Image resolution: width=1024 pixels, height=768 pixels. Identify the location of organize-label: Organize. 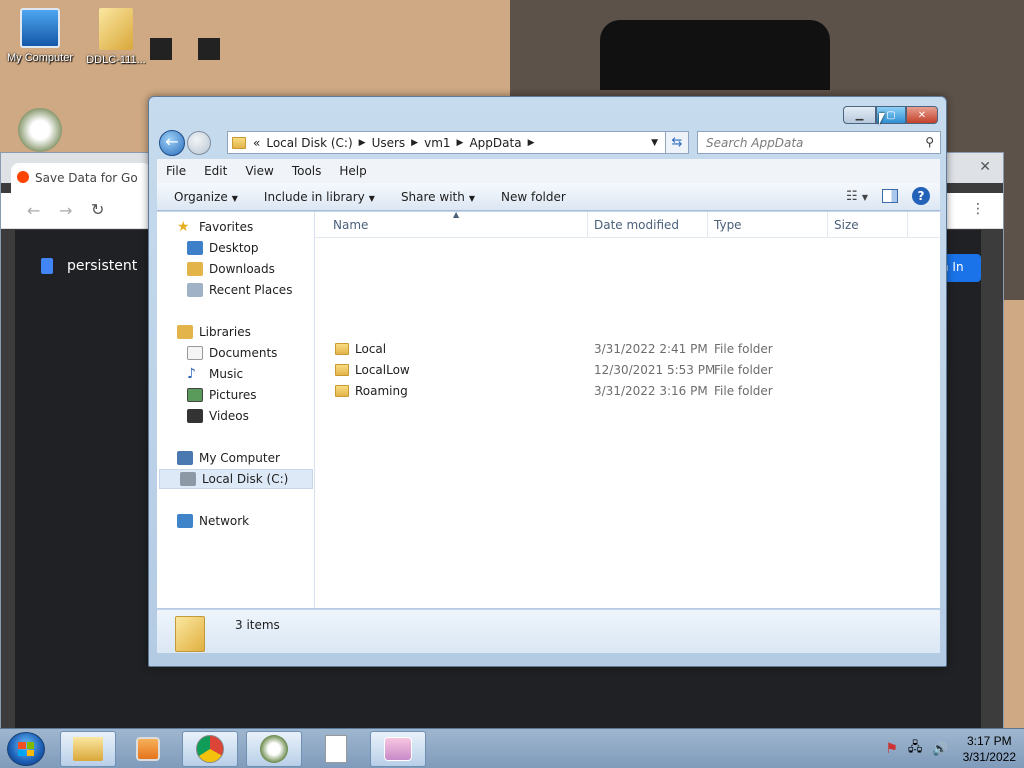
(201, 196).